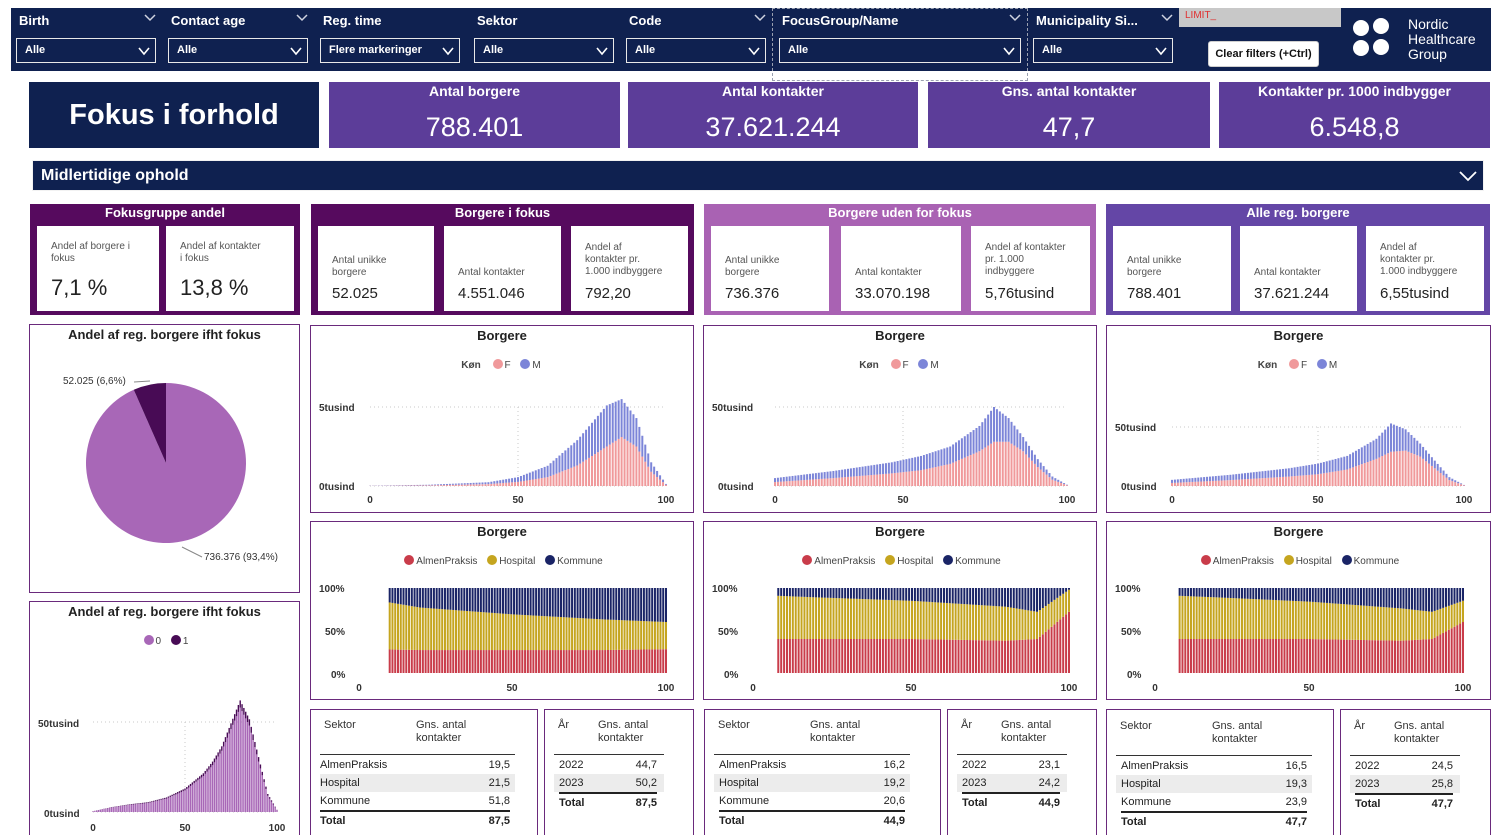 Image resolution: width=1491 pixels, height=835 pixels. What do you see at coordinates (812, 765) in the screenshot?
I see `table-row: AlmenPraksis 16,2` at bounding box center [812, 765].